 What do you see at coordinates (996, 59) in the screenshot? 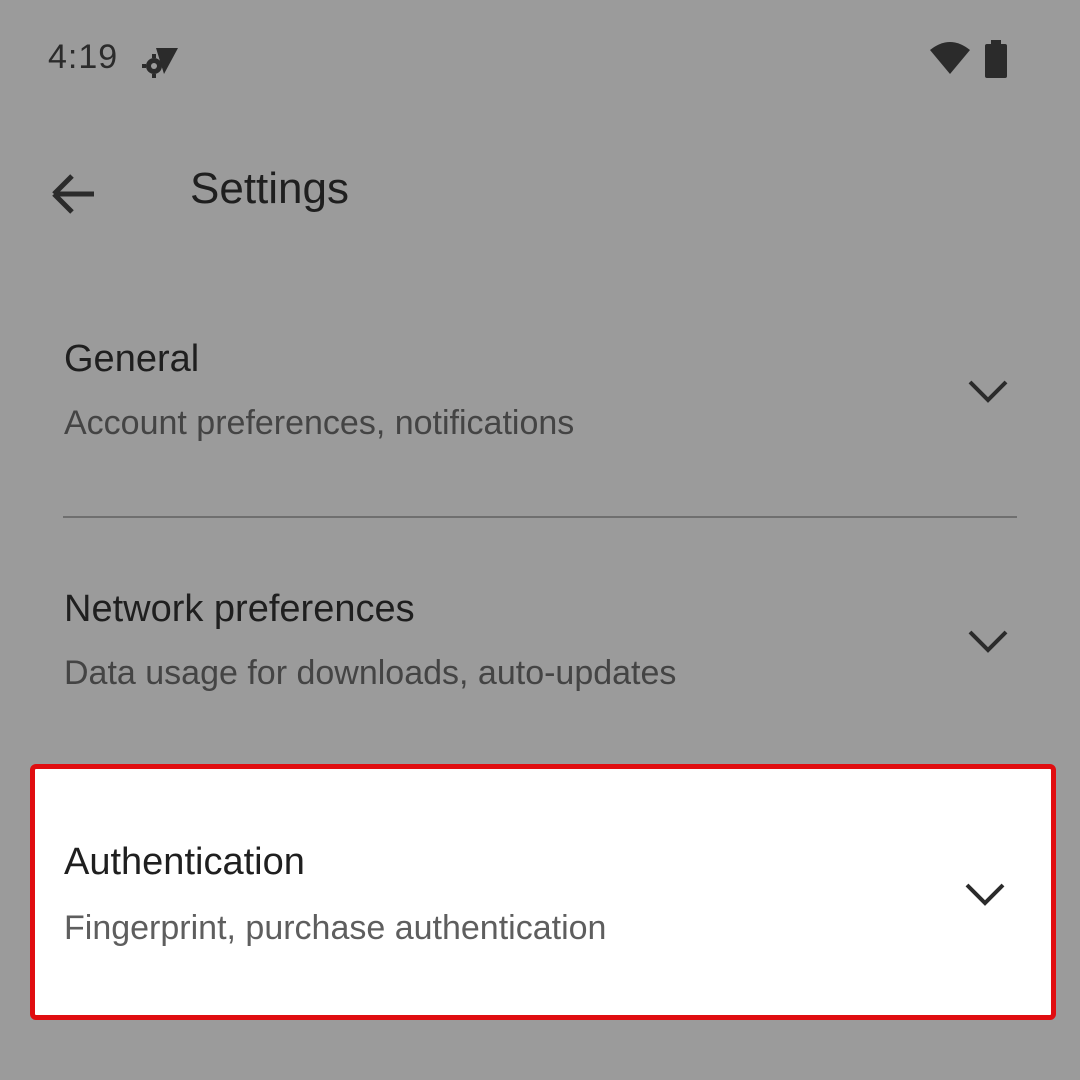
I see `battery-icon` at bounding box center [996, 59].